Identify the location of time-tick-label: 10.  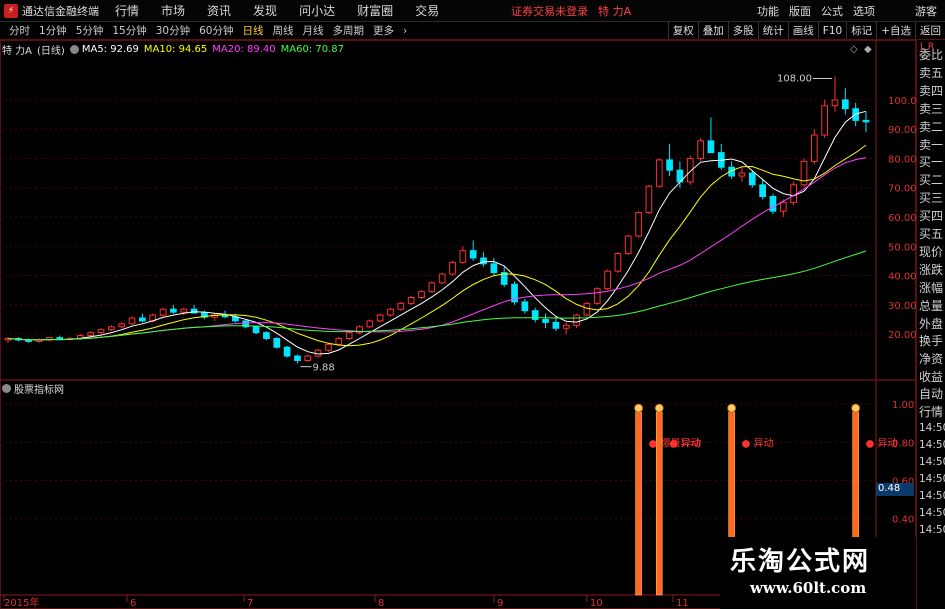
(596, 603).